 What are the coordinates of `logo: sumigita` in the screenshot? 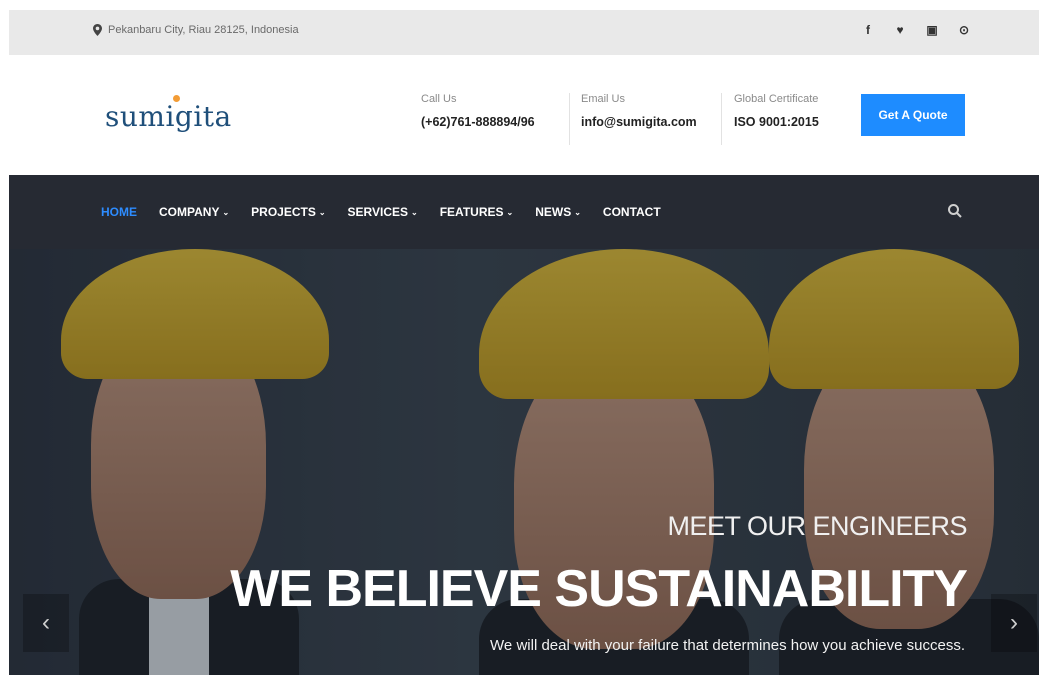 It's located at (168, 114).